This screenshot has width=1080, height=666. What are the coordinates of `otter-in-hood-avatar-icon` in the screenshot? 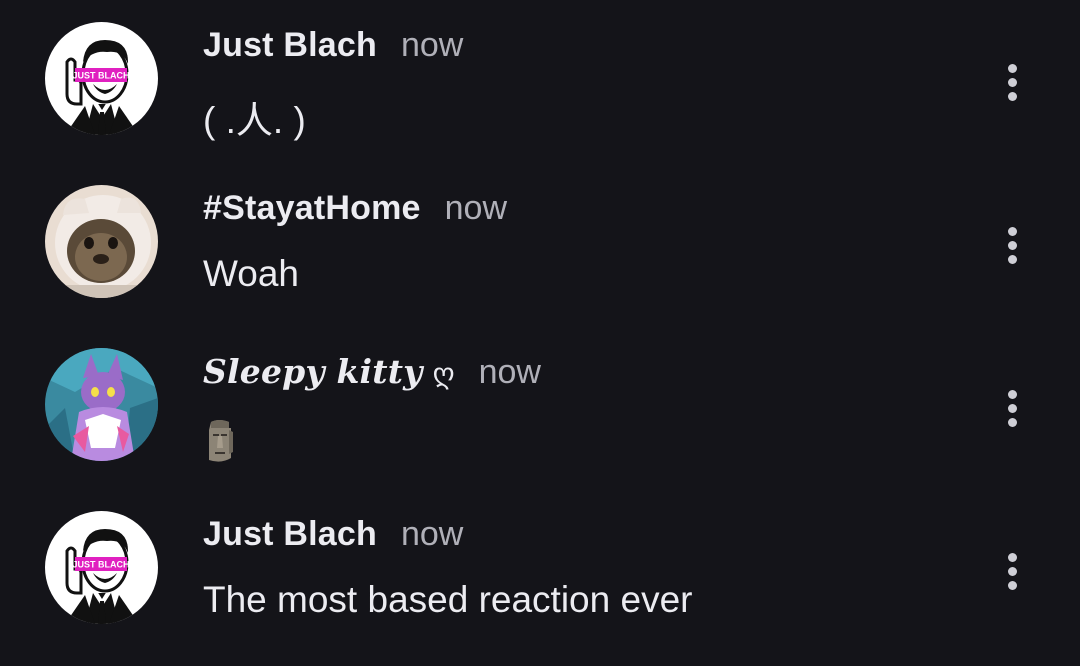 It's located at (101, 241).